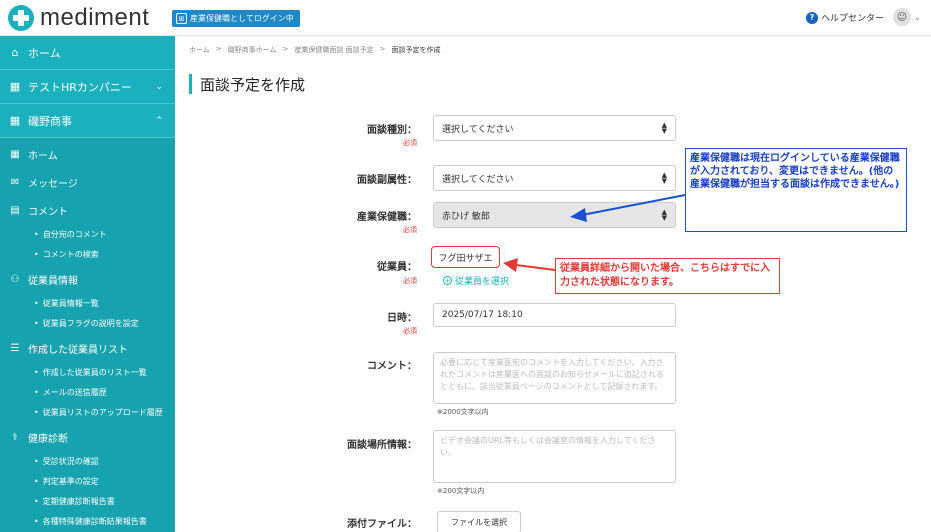 This screenshot has width=931, height=532. I want to click on sidebar-item-label: ホーム, so click(43, 156).